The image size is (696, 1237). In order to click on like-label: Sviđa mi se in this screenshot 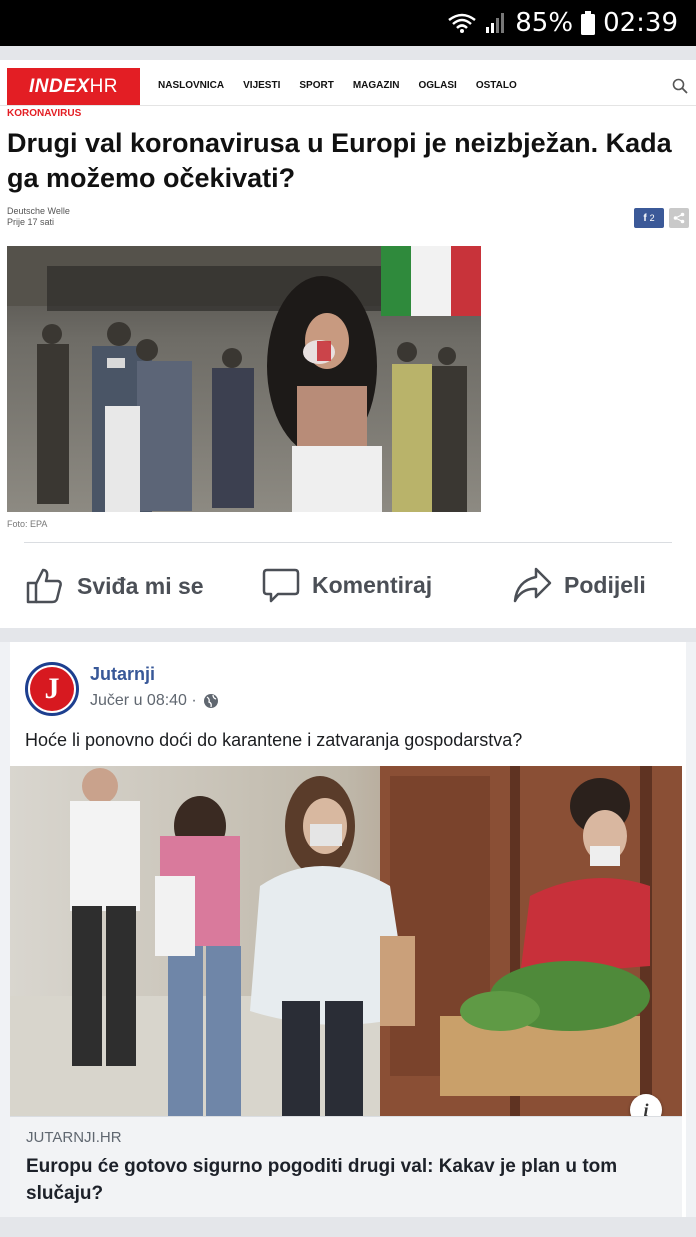, I will do `click(140, 585)`.